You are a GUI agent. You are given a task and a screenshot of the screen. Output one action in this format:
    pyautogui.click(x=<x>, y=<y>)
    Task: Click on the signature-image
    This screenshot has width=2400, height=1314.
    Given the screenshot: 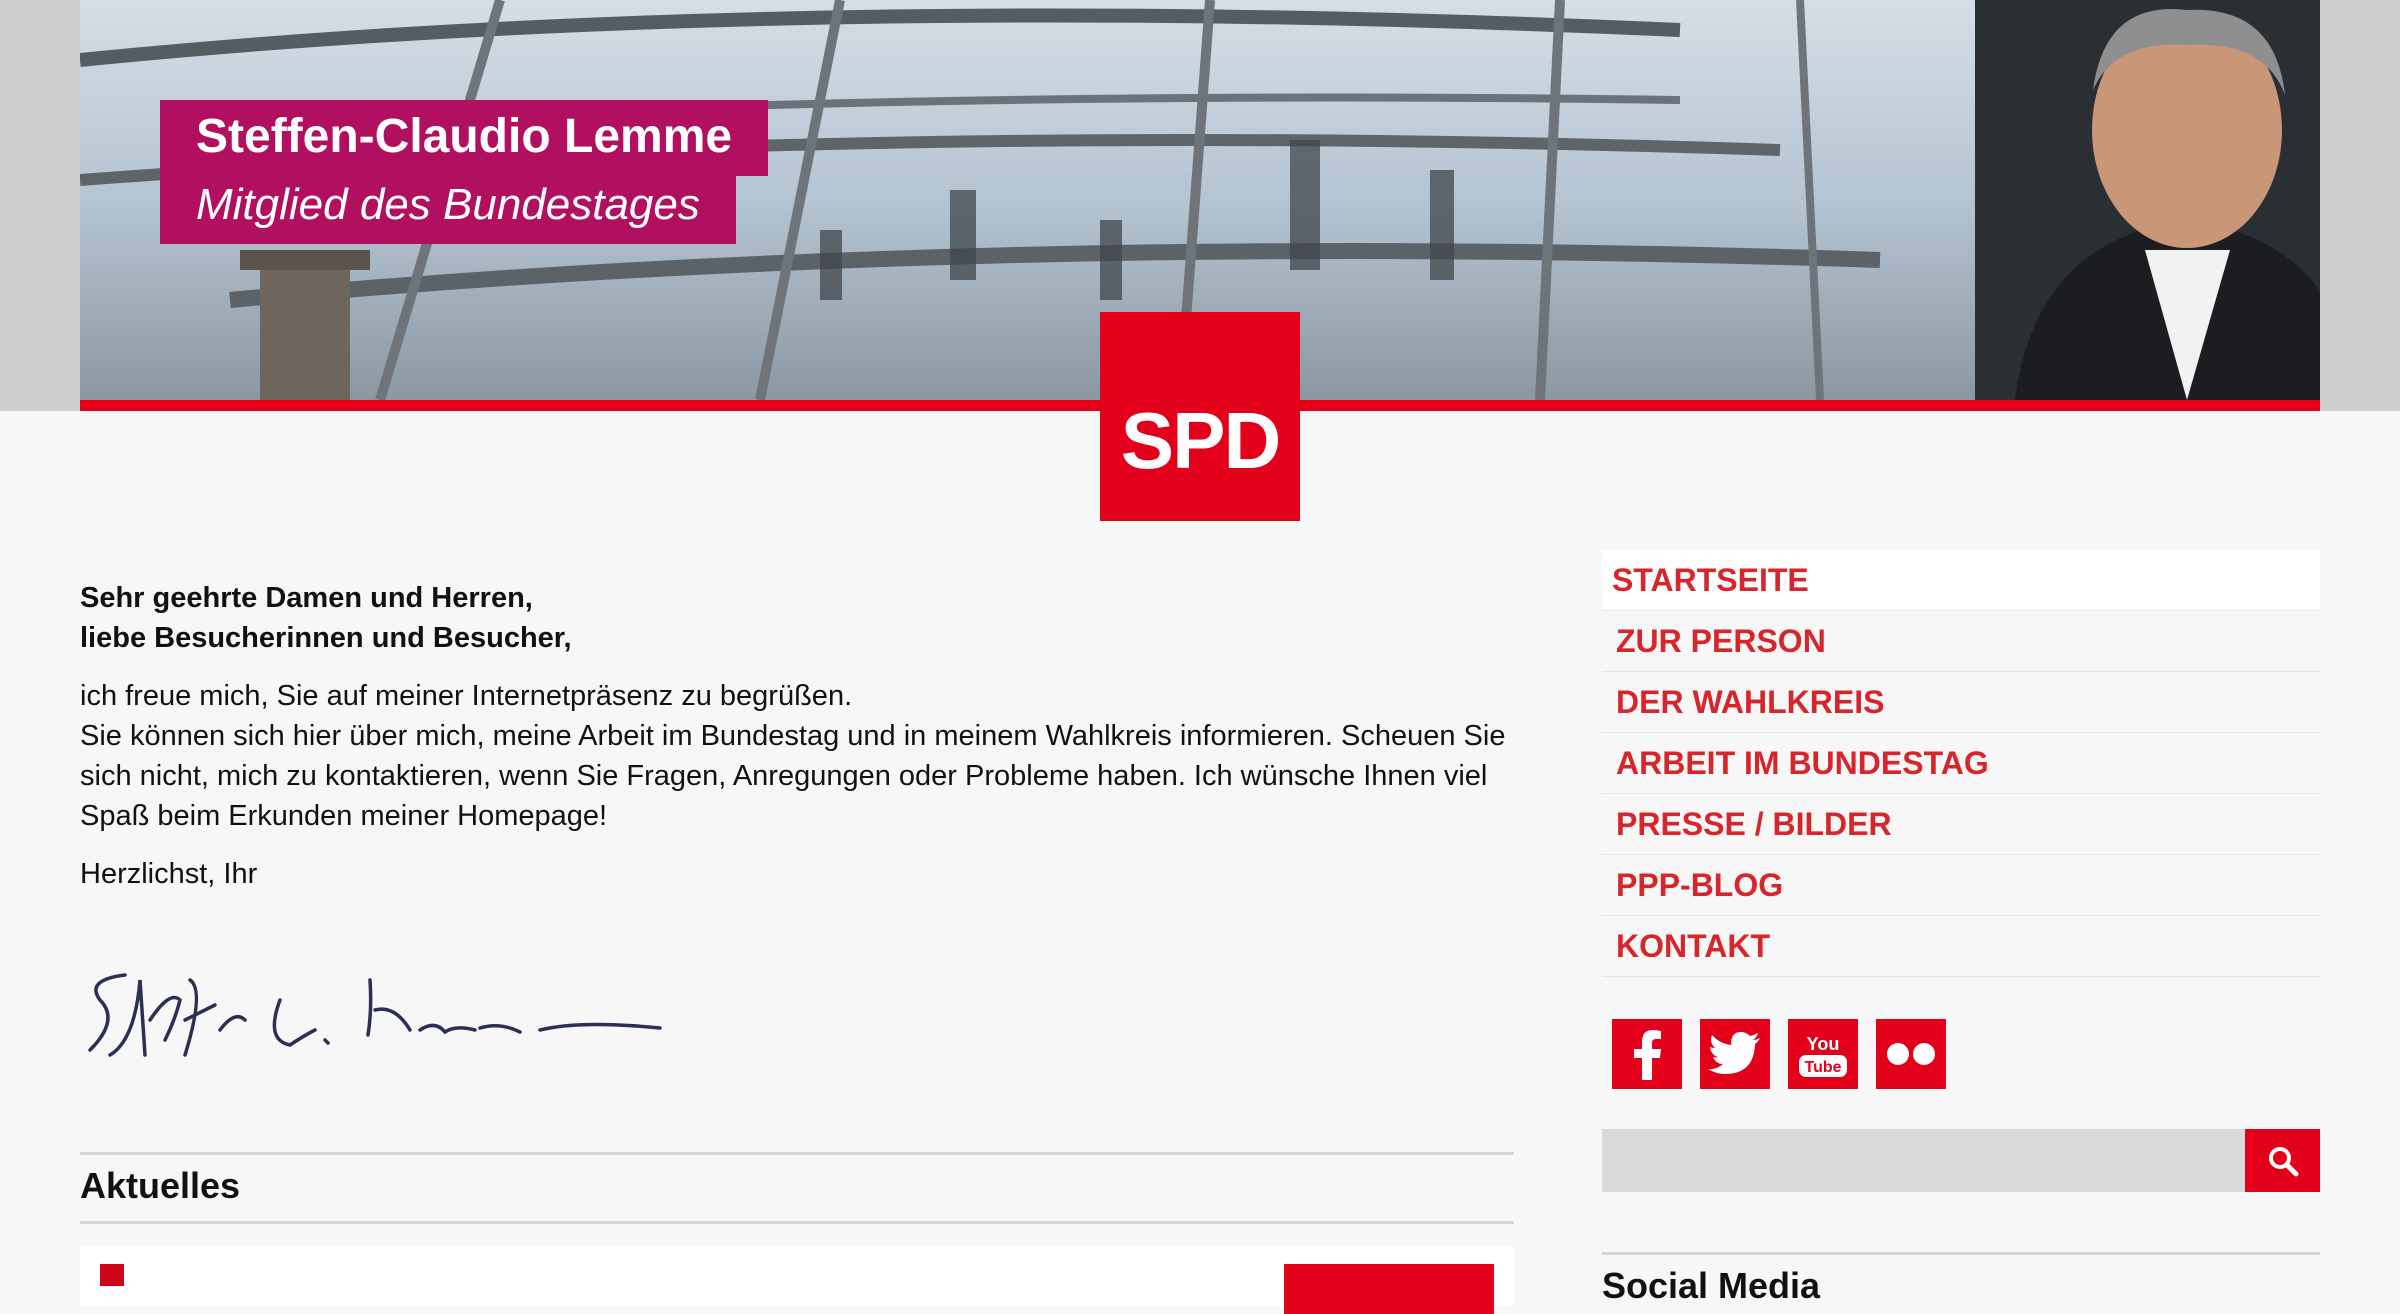 What is the action you would take?
    pyautogui.click(x=375, y=1015)
    